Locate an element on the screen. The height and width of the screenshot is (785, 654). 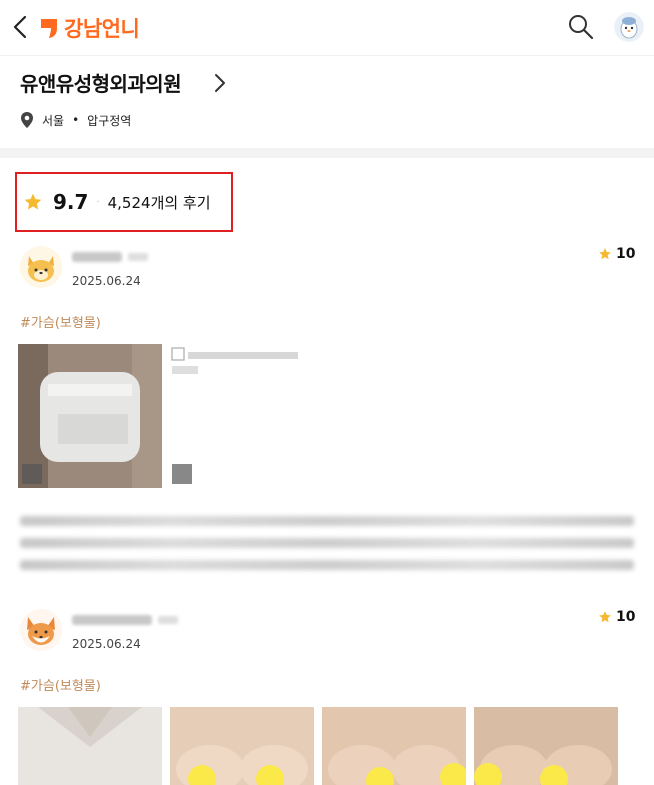
profile-avatar is located at coordinates (629, 27).